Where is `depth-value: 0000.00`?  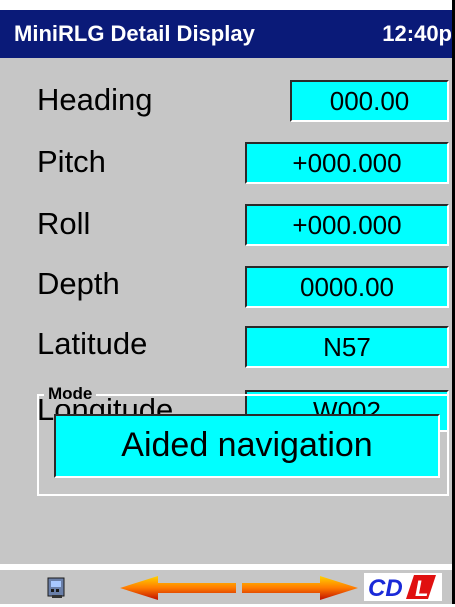
depth-value: 0000.00 is located at coordinates (347, 287).